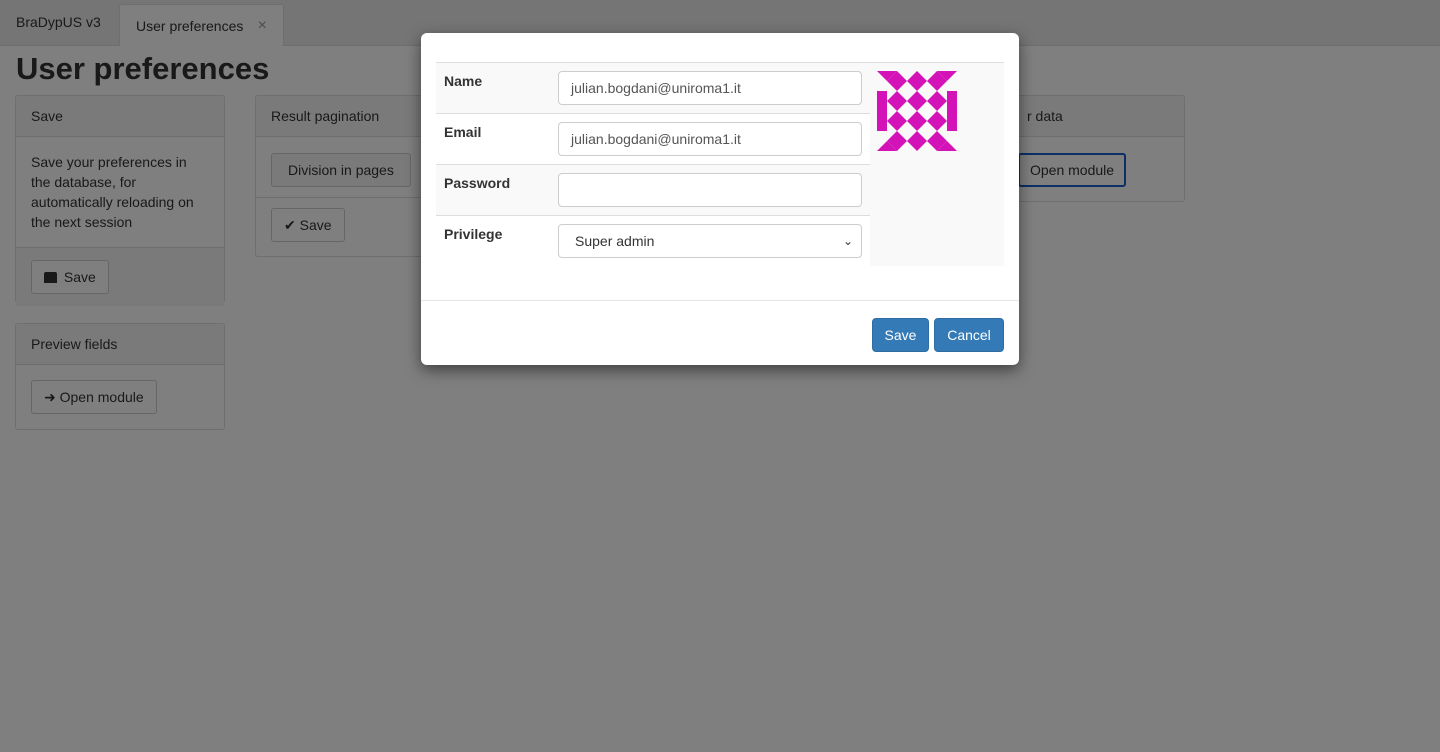 The image size is (1440, 752). What do you see at coordinates (615, 241) in the screenshot?
I see `privilege-select-value: Super admin` at bounding box center [615, 241].